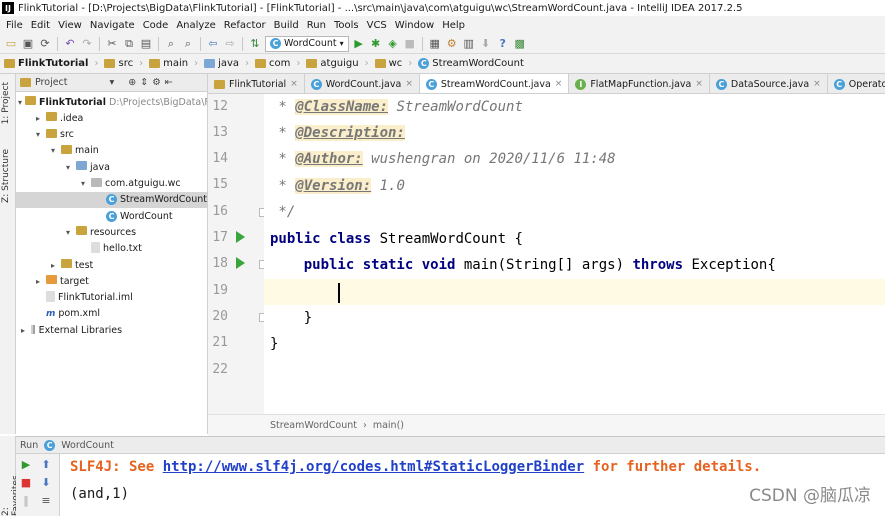 The width and height of the screenshot is (885, 516). What do you see at coordinates (112, 25) in the screenshot?
I see `menu-navigate: Navigate` at bounding box center [112, 25].